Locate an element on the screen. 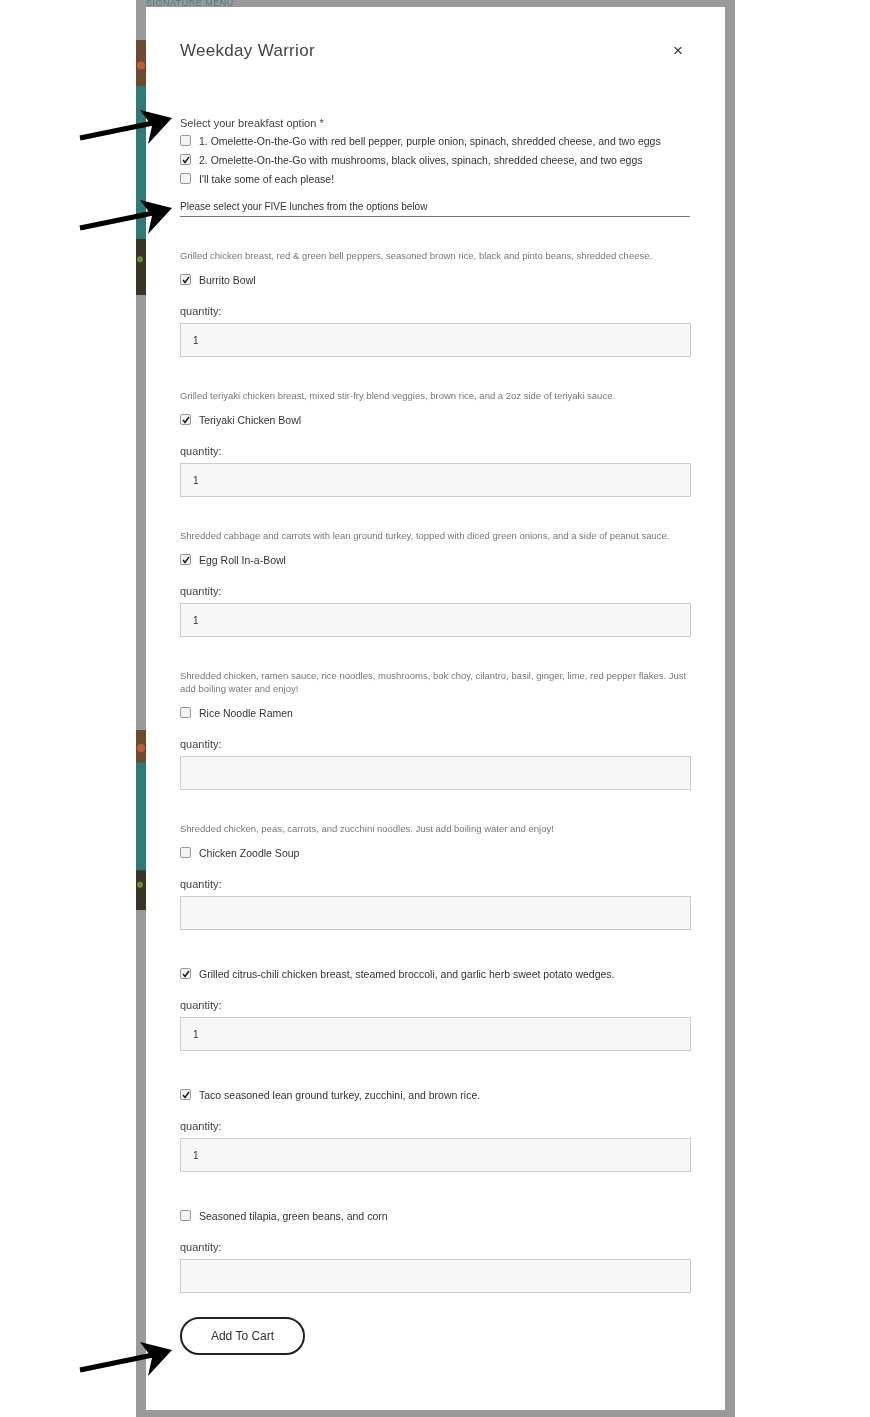 This screenshot has width=870, height=1417. option-label: Egg Roll In-a-Bowl is located at coordinates (242, 559).